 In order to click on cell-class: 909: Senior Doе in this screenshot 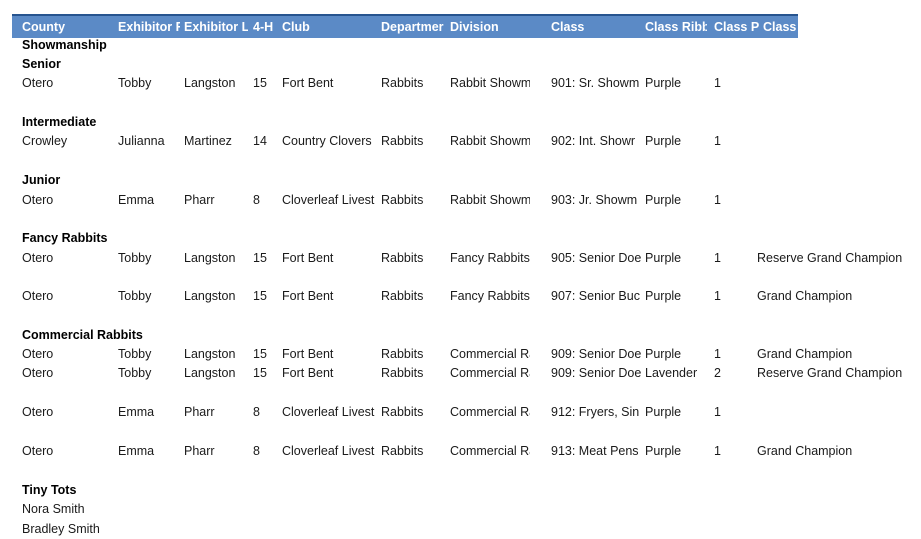, I will do `click(596, 354)`.